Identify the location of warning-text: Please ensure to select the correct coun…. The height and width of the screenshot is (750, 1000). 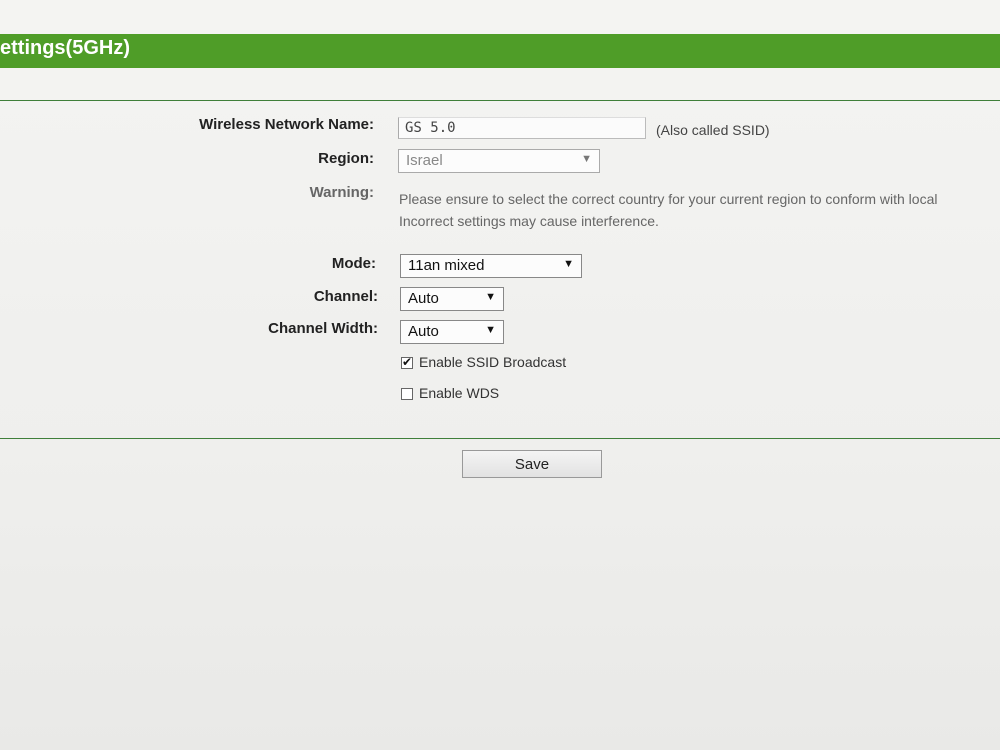
(668, 210).